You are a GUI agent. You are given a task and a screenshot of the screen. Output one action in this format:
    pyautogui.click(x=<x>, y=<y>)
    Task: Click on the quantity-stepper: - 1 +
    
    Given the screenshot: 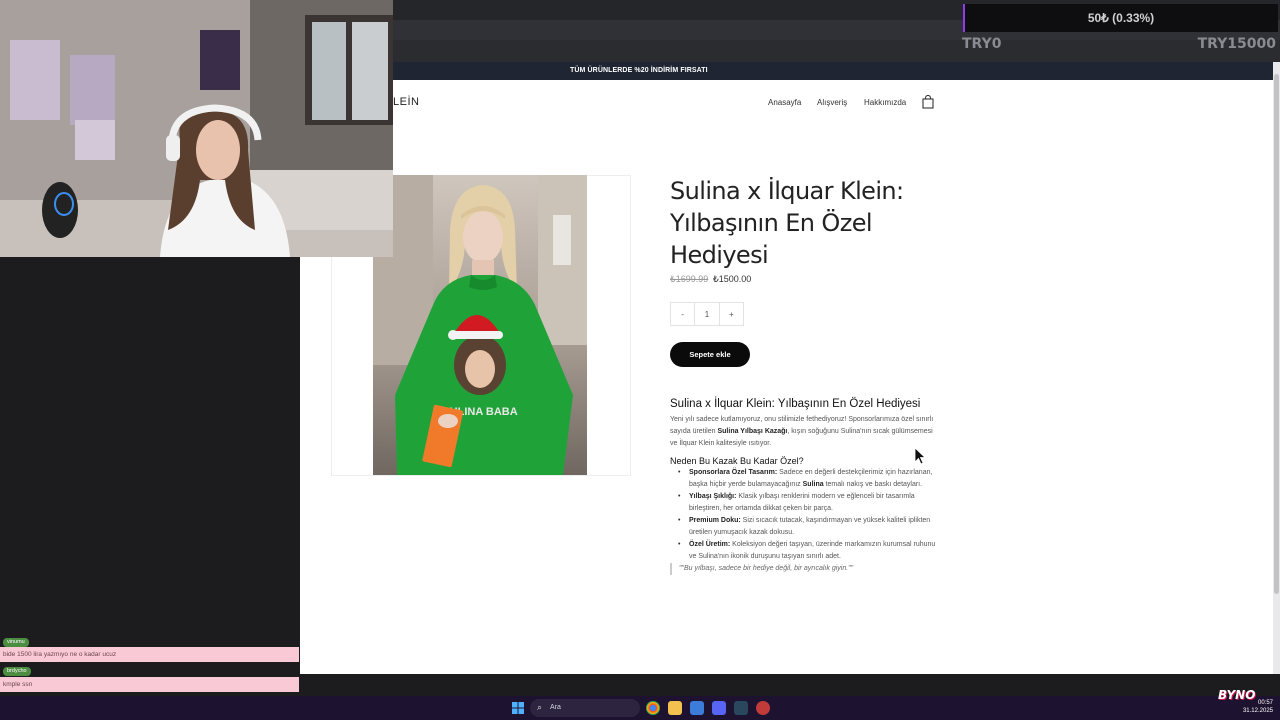 What is the action you would take?
    pyautogui.click(x=707, y=314)
    